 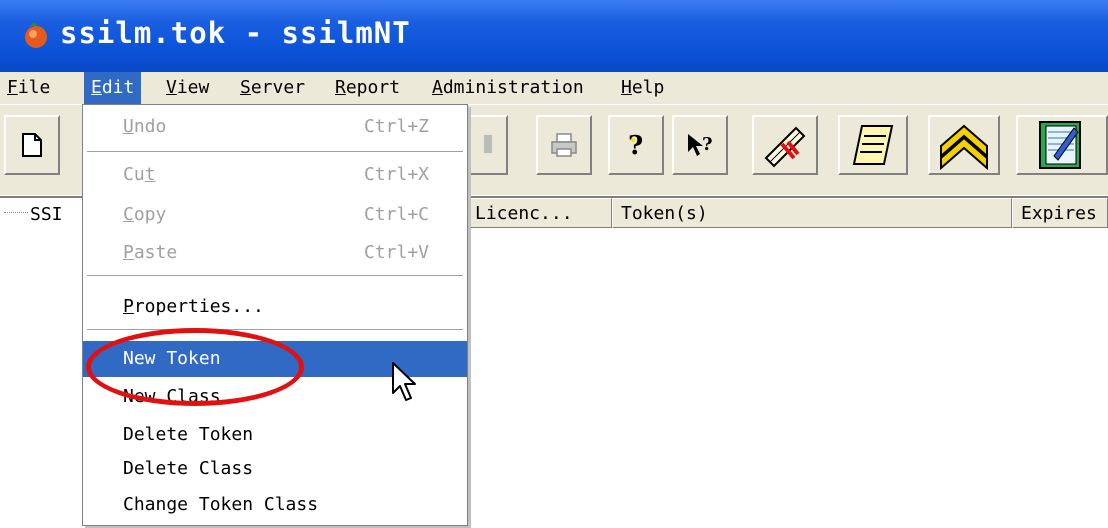 What do you see at coordinates (46, 214) in the screenshot?
I see `tree-root-label: SSI` at bounding box center [46, 214].